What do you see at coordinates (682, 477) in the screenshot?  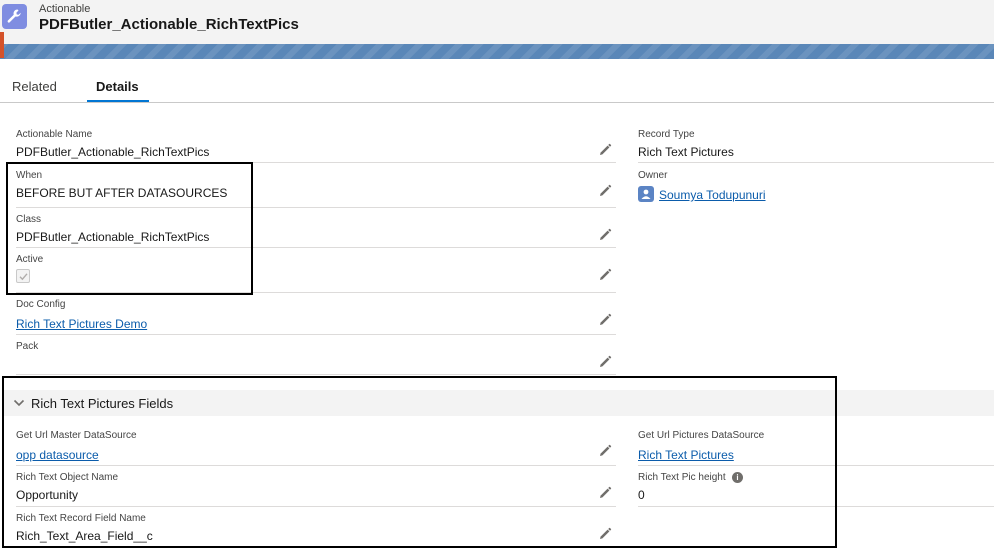 I see `field-label: Rich Text Pic height` at bounding box center [682, 477].